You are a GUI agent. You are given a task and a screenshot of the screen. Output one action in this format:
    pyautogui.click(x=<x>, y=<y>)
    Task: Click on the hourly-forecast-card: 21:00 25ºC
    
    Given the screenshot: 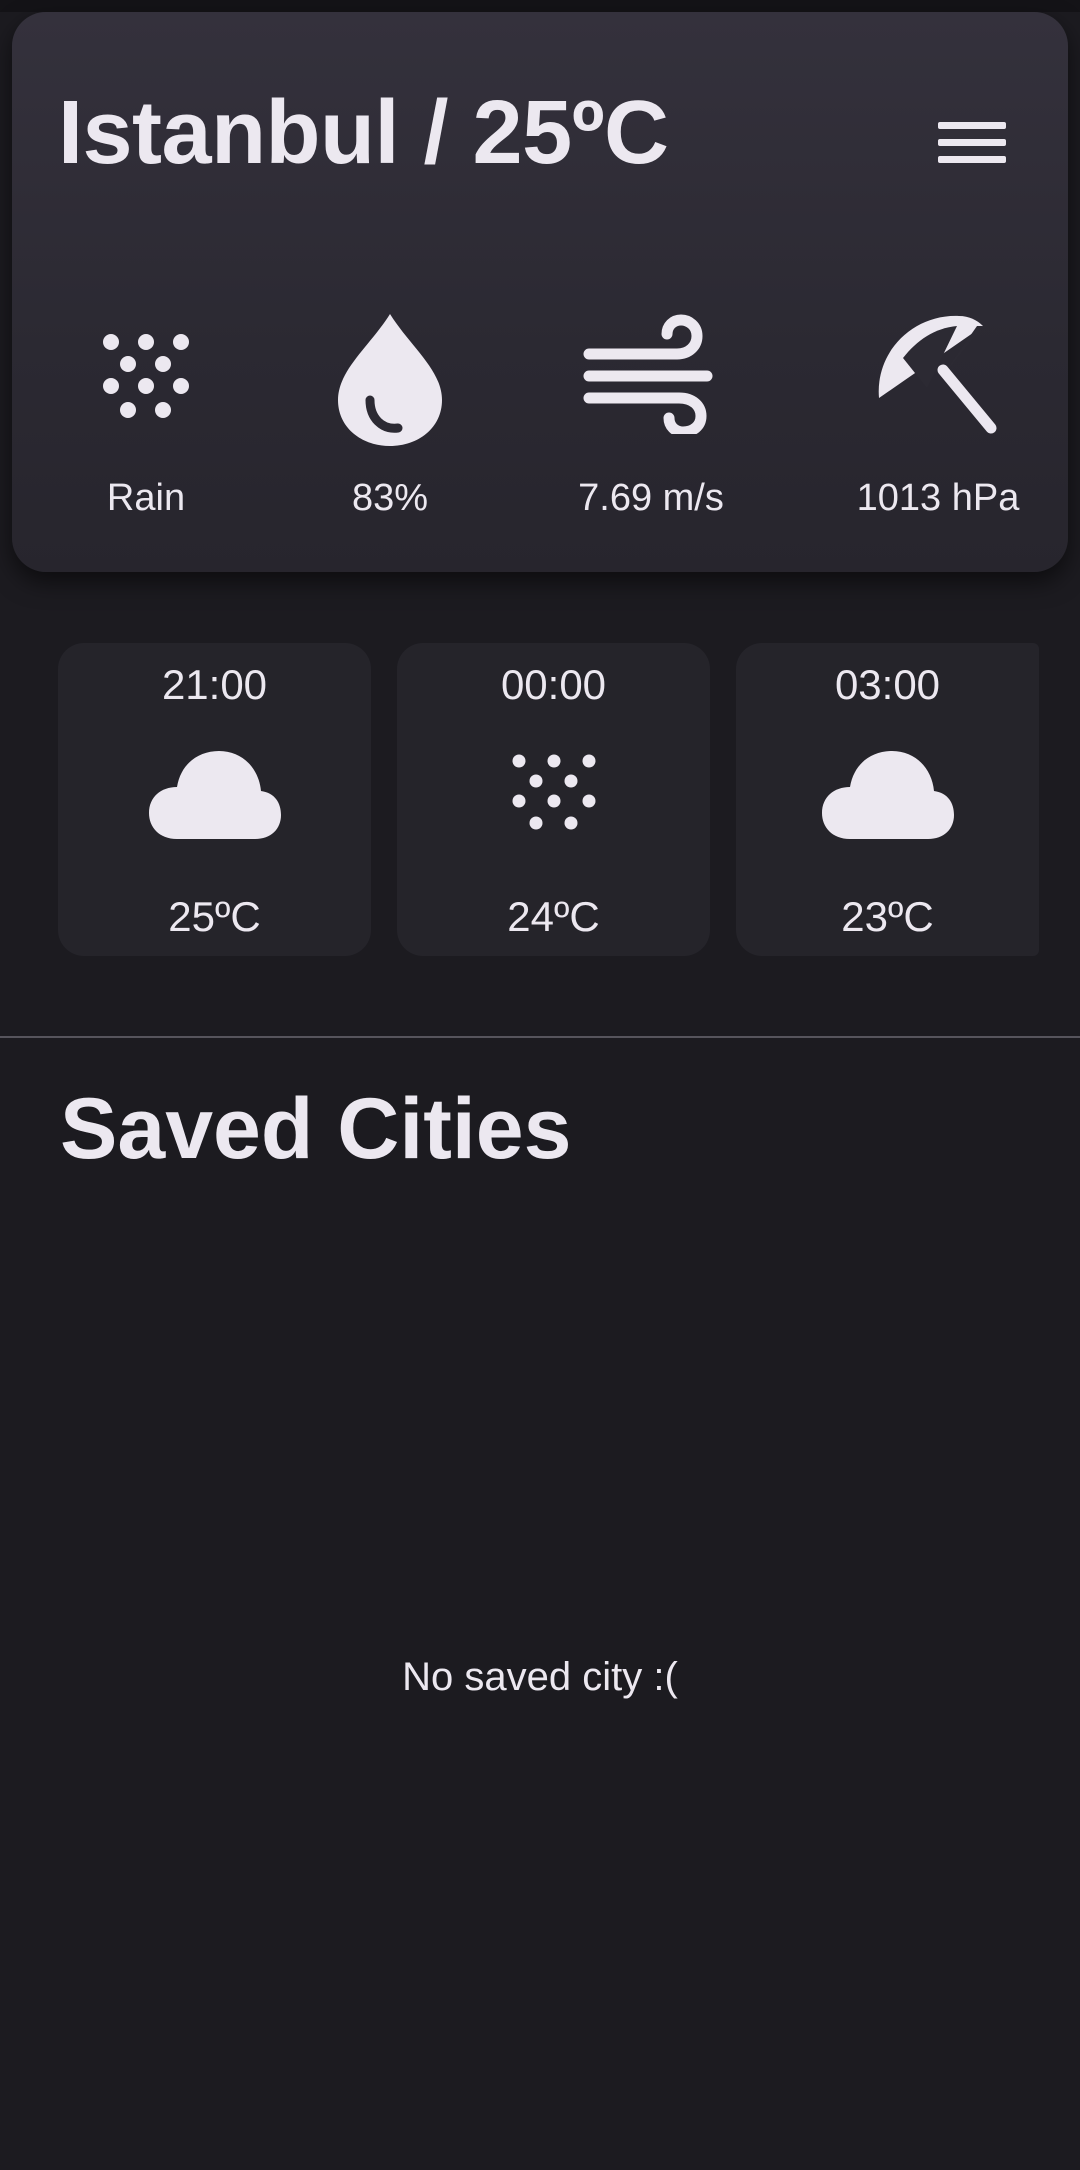 What is the action you would take?
    pyautogui.click(x=214, y=799)
    